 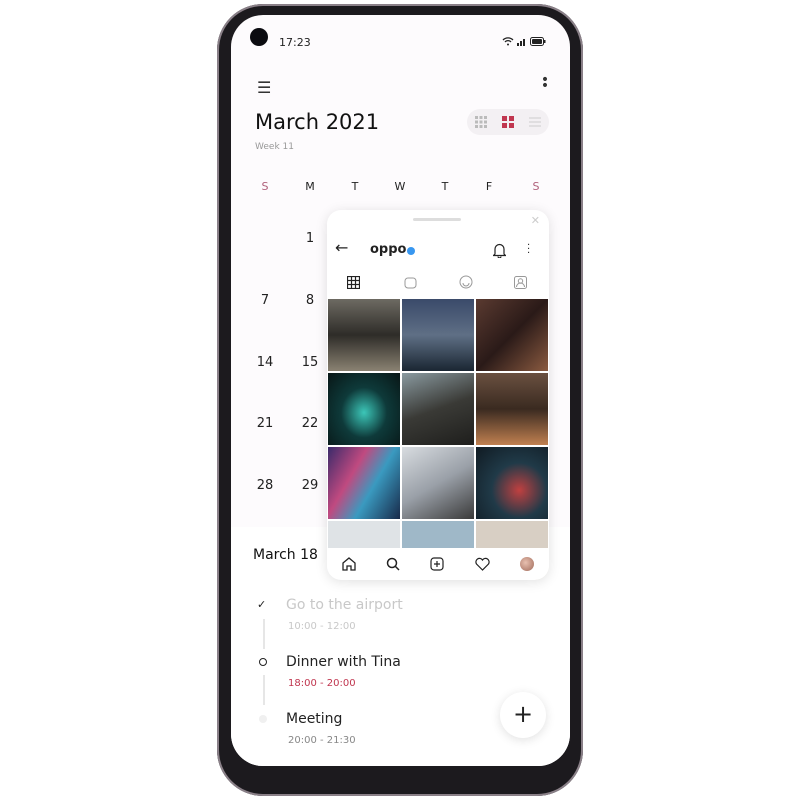 I want to click on grid-tab-icon, so click(x=353, y=282).